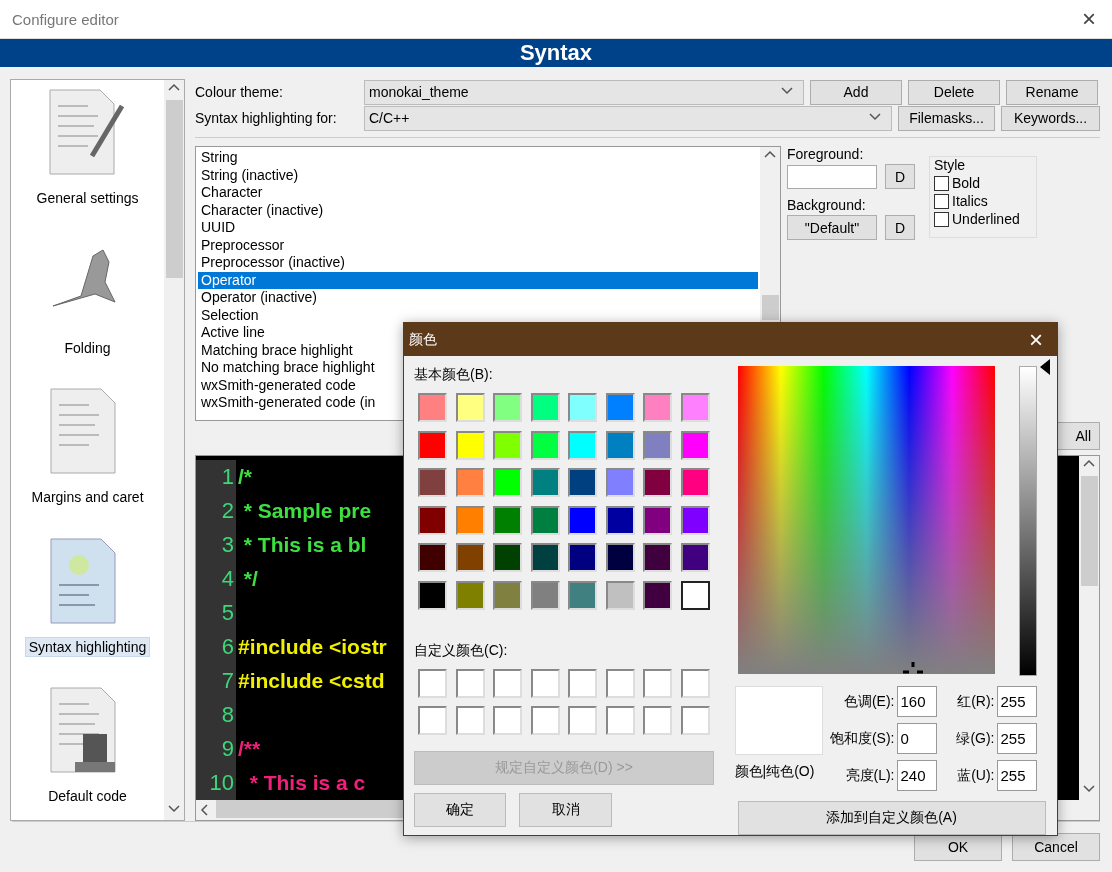  Describe the element at coordinates (227, 579) in the screenshot. I see `line-number: 4` at that location.